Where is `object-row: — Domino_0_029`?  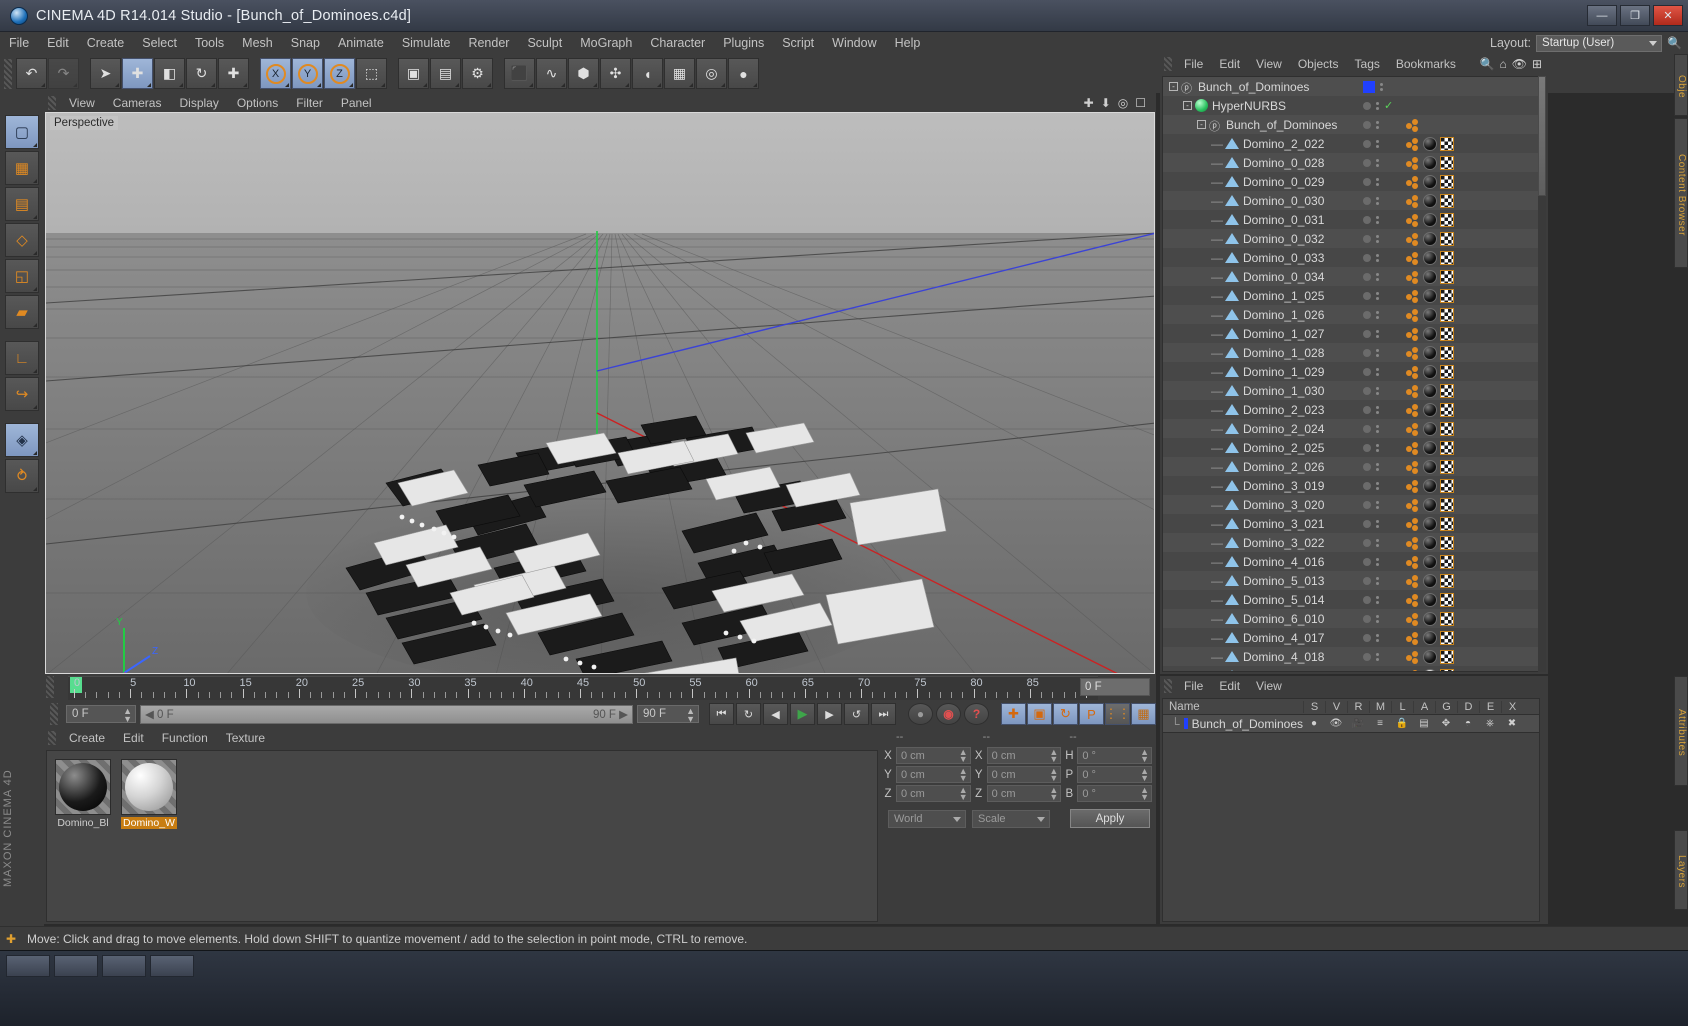 object-row: — Domino_0_029 is located at coordinates (1351, 181).